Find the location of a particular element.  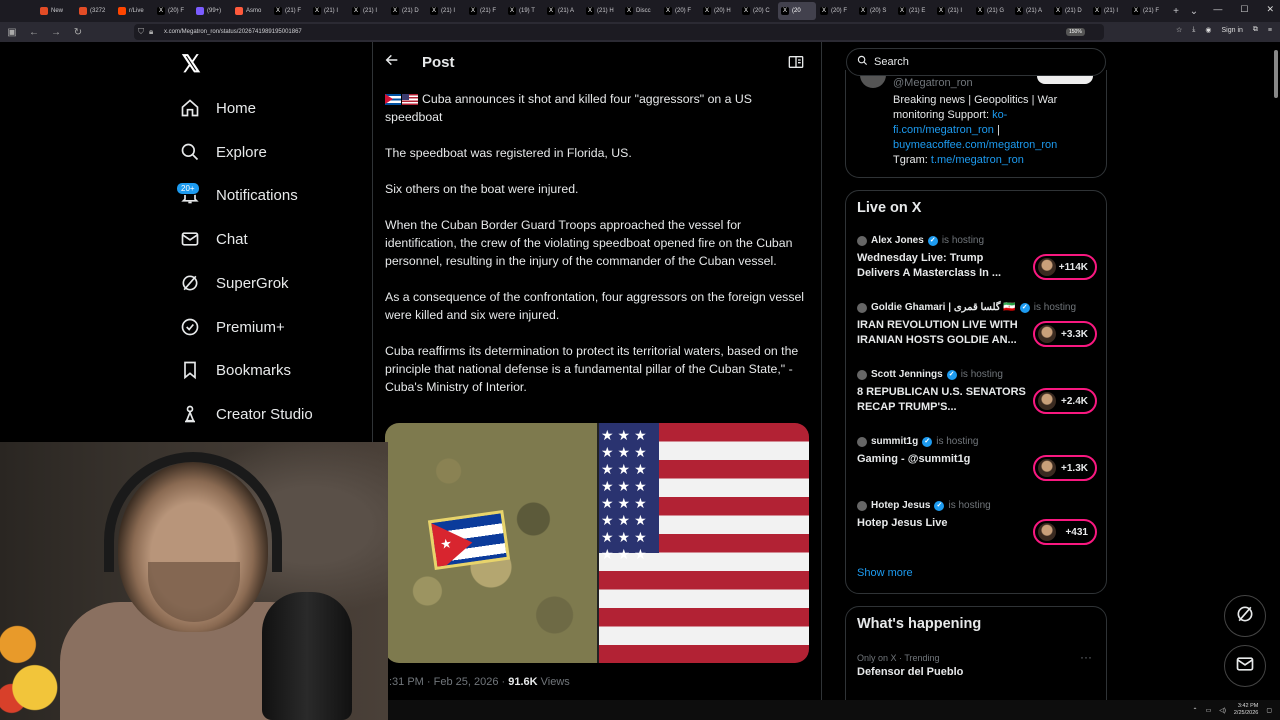

scrollbar-thumb is located at coordinates (1276, 74).